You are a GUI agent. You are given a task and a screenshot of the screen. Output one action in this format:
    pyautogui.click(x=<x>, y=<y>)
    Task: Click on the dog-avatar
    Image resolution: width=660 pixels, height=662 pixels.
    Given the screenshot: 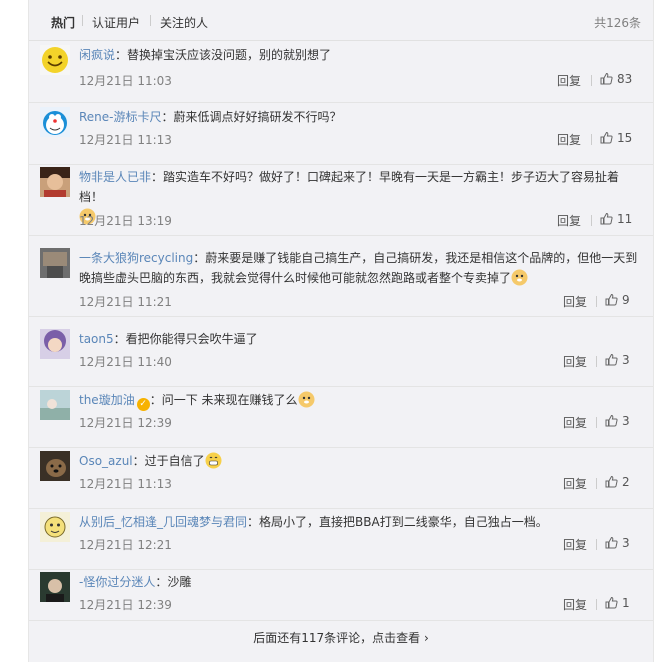 What is the action you would take?
    pyautogui.click(x=55, y=466)
    